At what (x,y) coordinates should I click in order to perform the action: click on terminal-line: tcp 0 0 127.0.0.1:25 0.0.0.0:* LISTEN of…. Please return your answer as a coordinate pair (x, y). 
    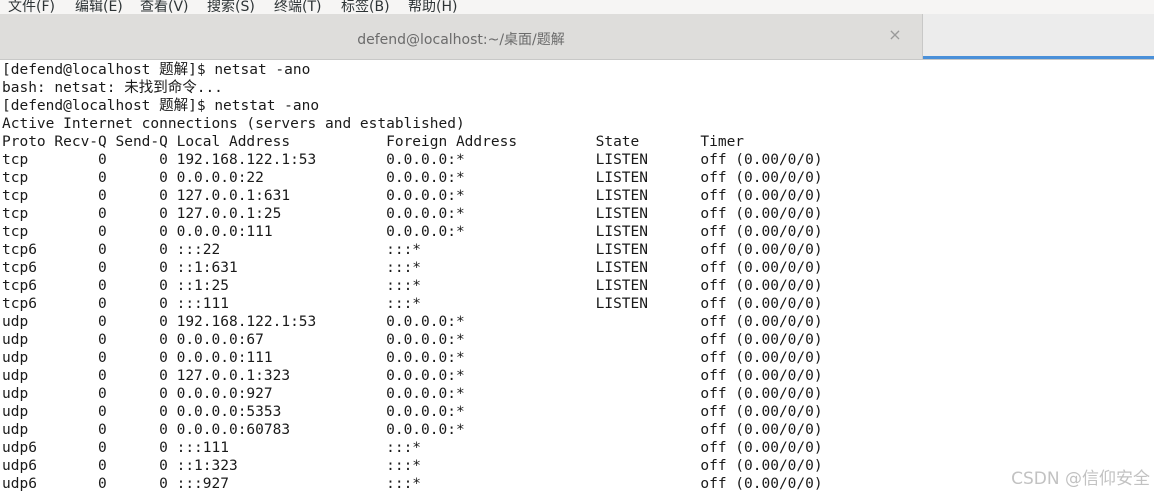
    Looking at the image, I should click on (412, 214).